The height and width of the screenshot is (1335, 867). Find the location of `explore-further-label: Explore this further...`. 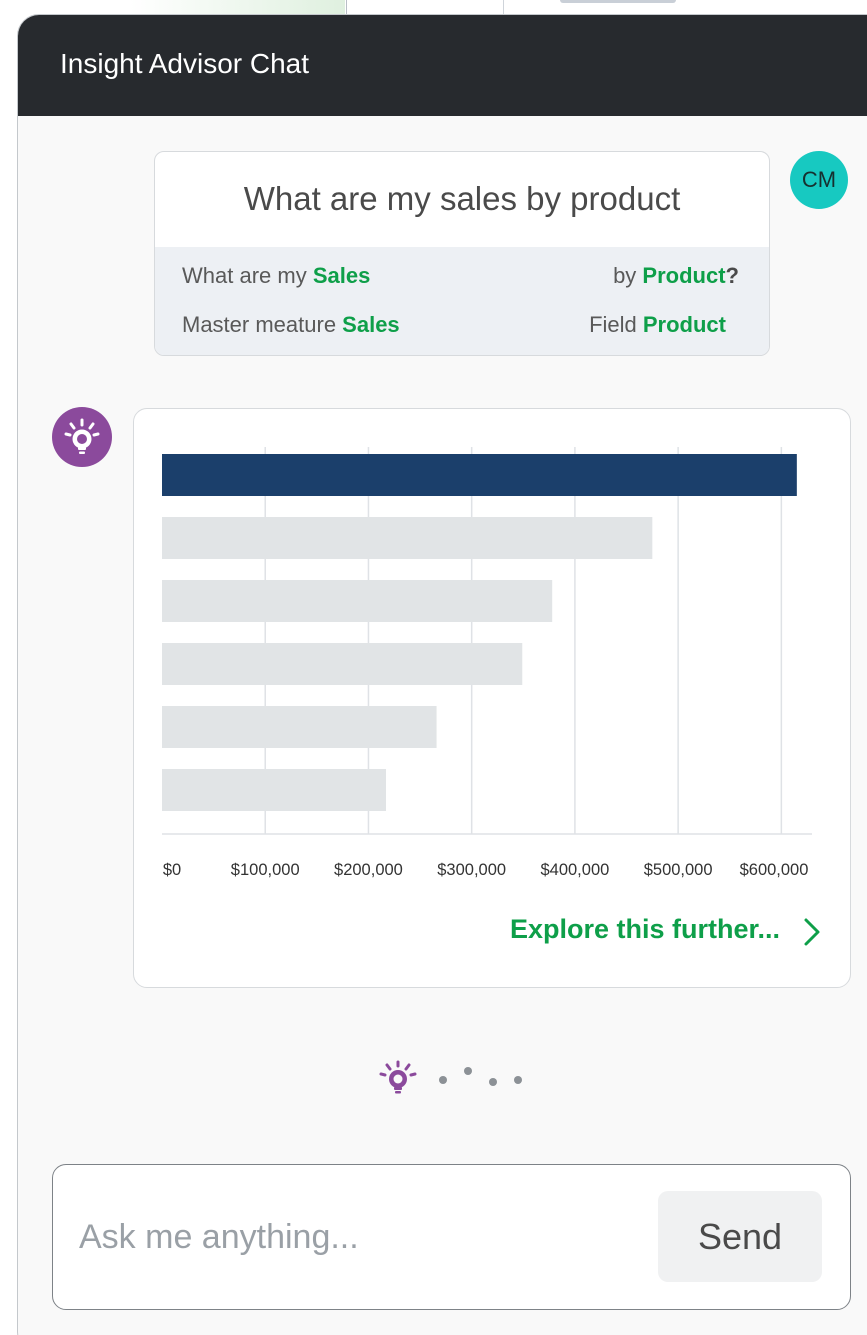

explore-further-label: Explore this further... is located at coordinates (644, 929).